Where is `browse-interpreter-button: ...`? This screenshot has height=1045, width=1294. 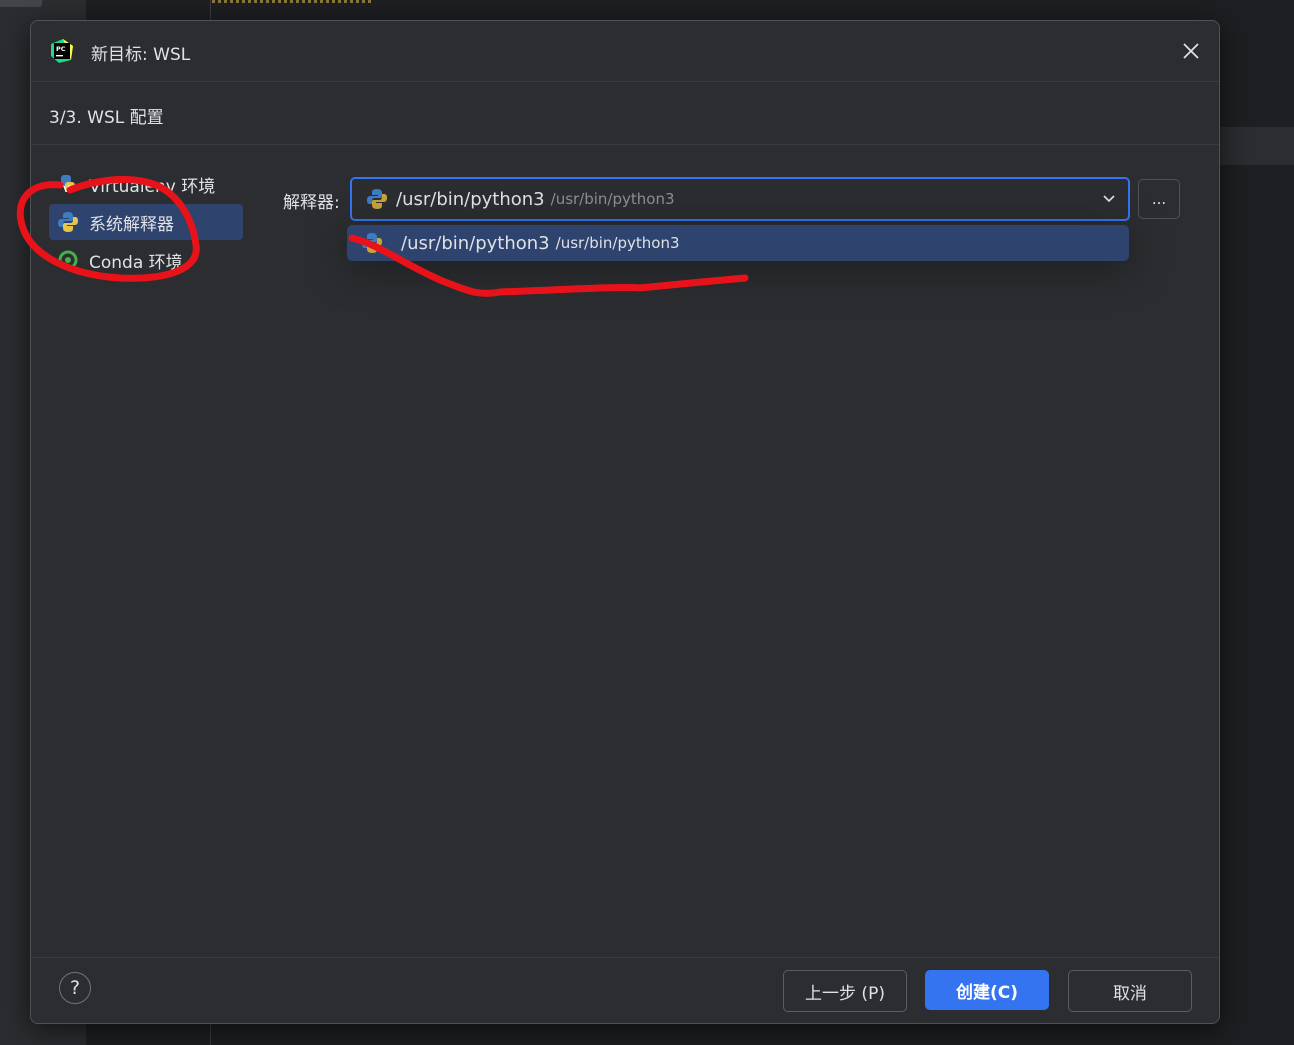 browse-interpreter-button: ... is located at coordinates (1159, 199).